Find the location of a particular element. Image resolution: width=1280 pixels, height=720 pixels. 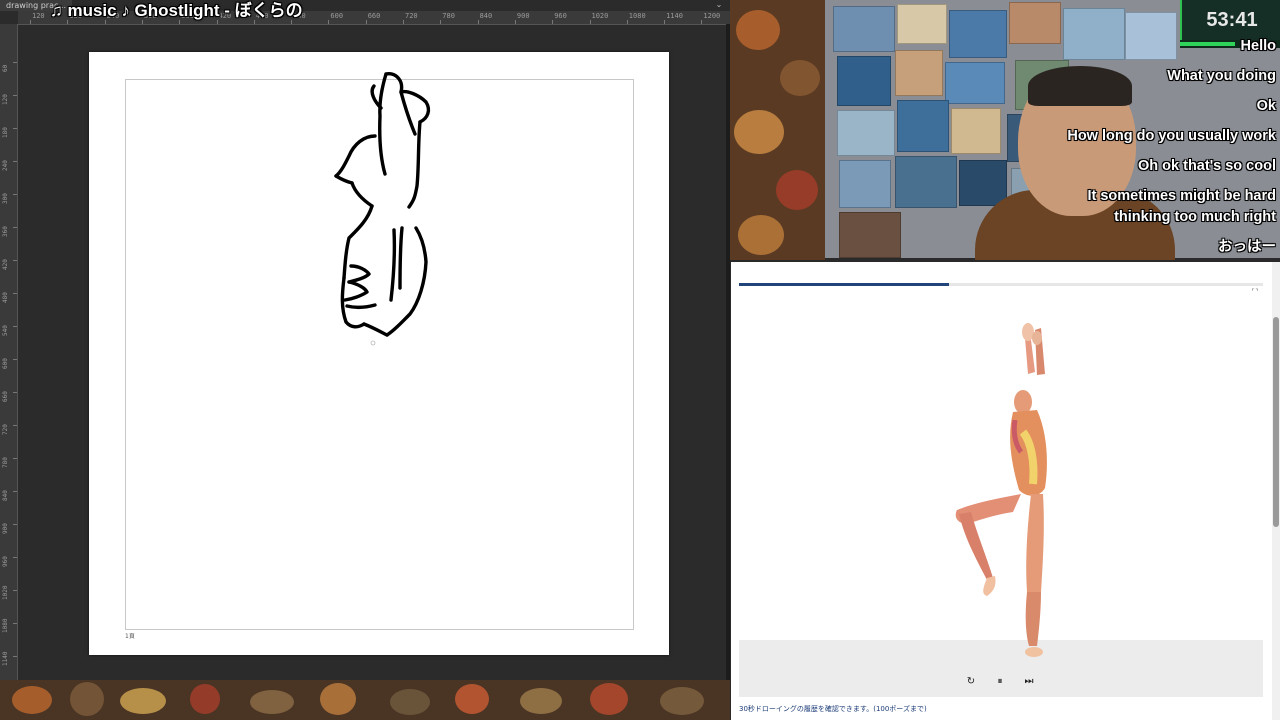

chat-message: What you doing is located at coordinates (1221, 76).